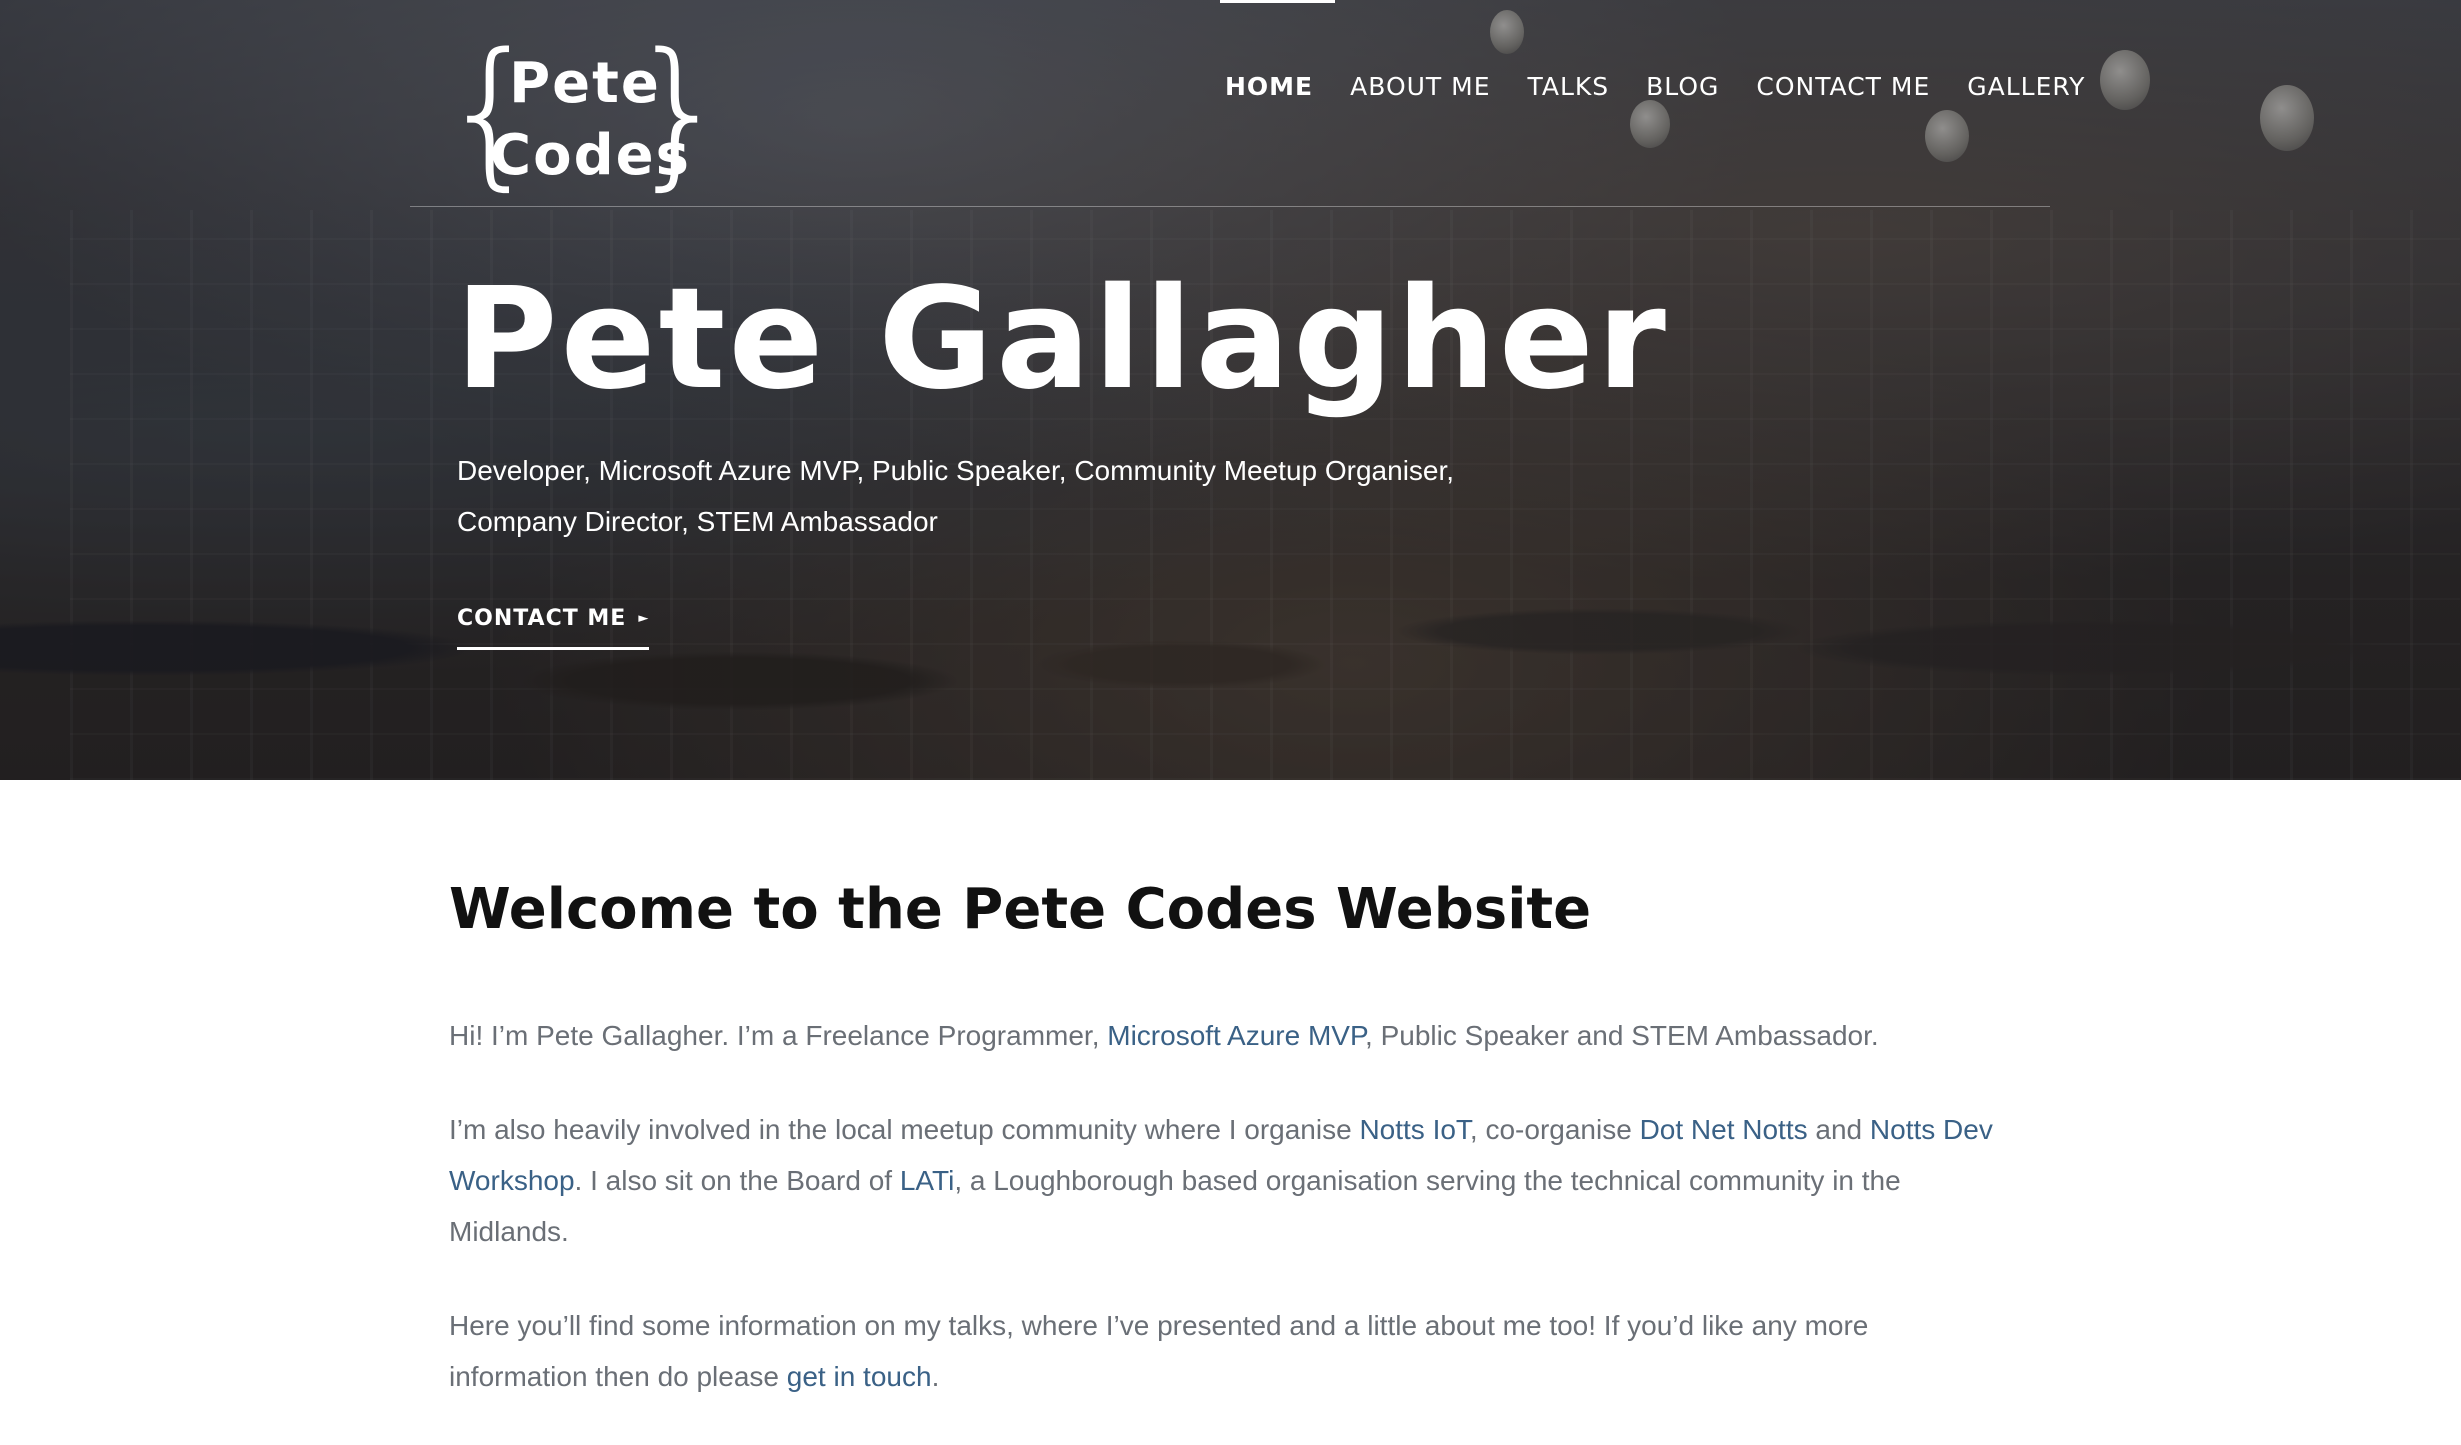 The height and width of the screenshot is (1445, 2461). What do you see at coordinates (1724, 1129) in the screenshot?
I see `link-dot-net-notts: Dot Net Notts` at bounding box center [1724, 1129].